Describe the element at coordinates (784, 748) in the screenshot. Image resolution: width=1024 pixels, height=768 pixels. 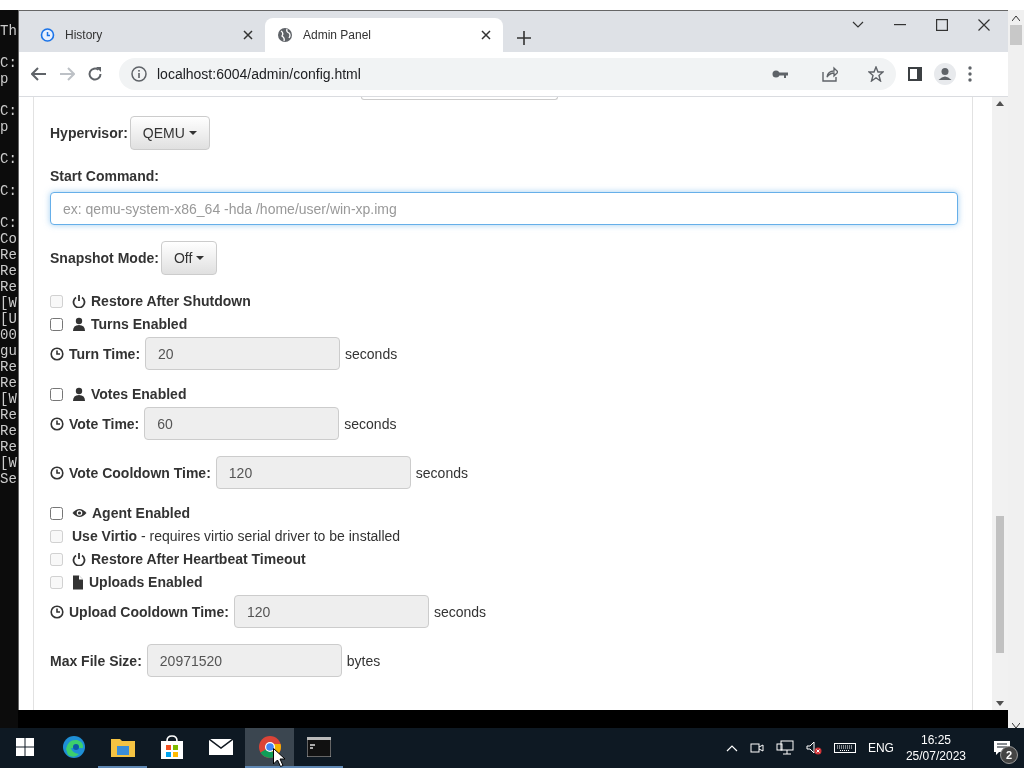
I see `network-icon` at that location.